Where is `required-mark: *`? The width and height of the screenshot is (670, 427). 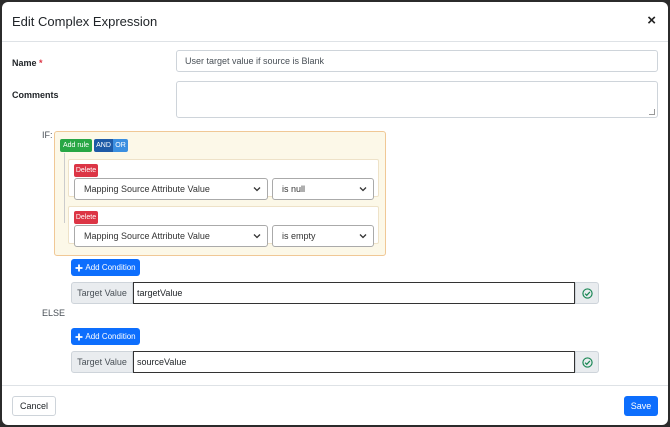 required-mark: * is located at coordinates (41, 63).